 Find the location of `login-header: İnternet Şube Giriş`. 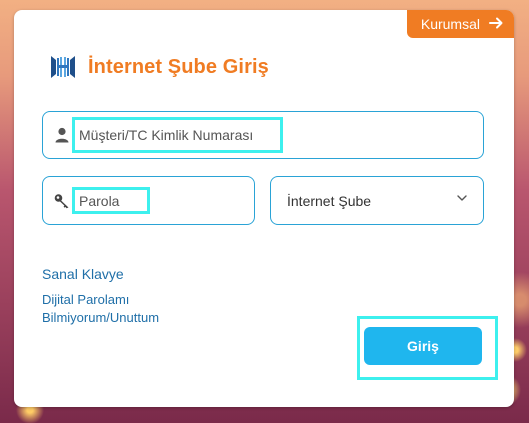

login-header: İnternet Şube Giriş is located at coordinates (158, 67).